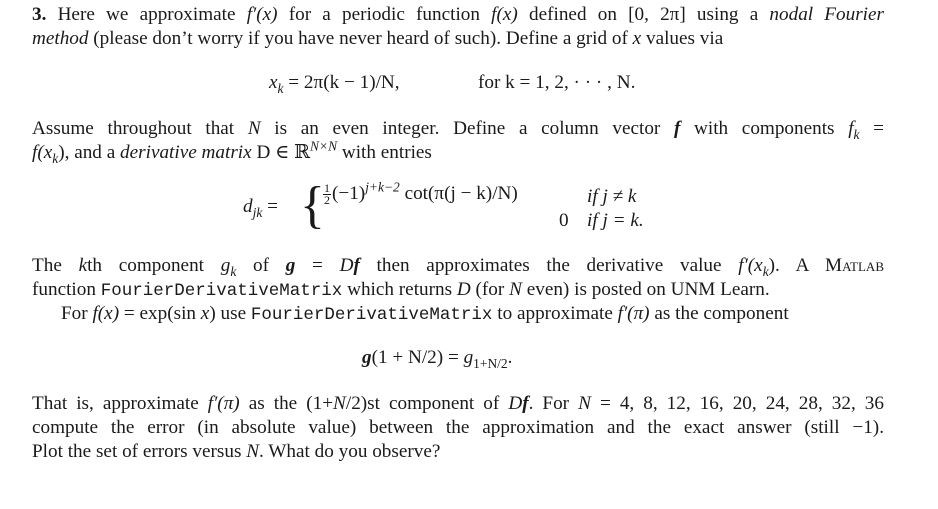 This screenshot has height=509, width=938. What do you see at coordinates (39, 14) in the screenshot?
I see `problem-number: 3.` at bounding box center [39, 14].